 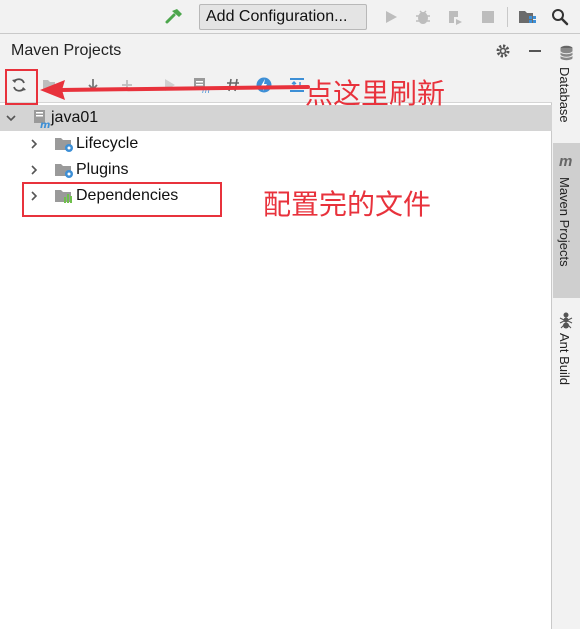 I want to click on search-icon, so click(x=560, y=17).